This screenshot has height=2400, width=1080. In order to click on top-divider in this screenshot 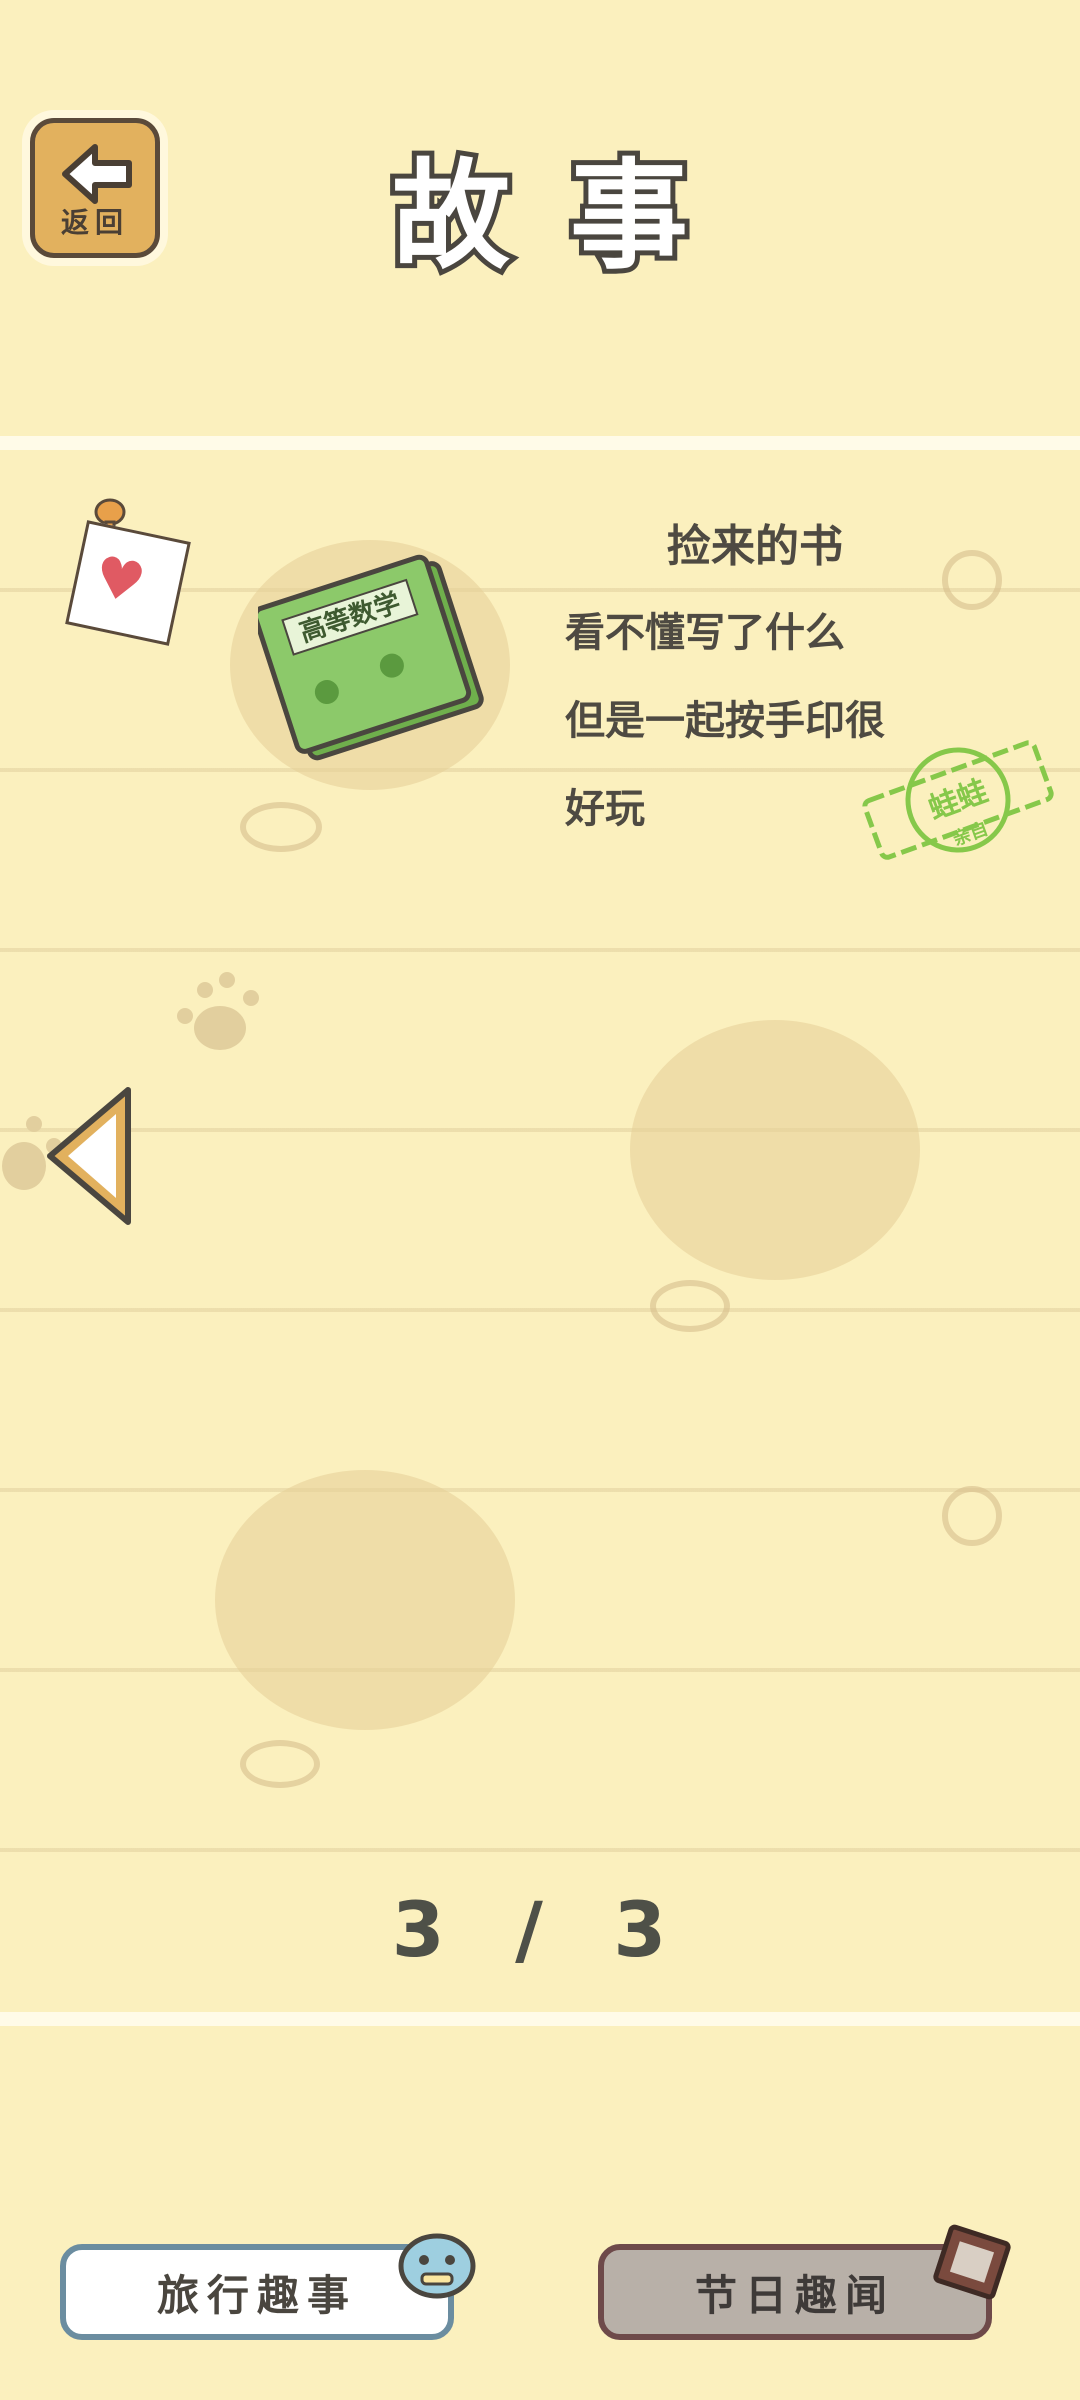, I will do `click(540, 443)`.